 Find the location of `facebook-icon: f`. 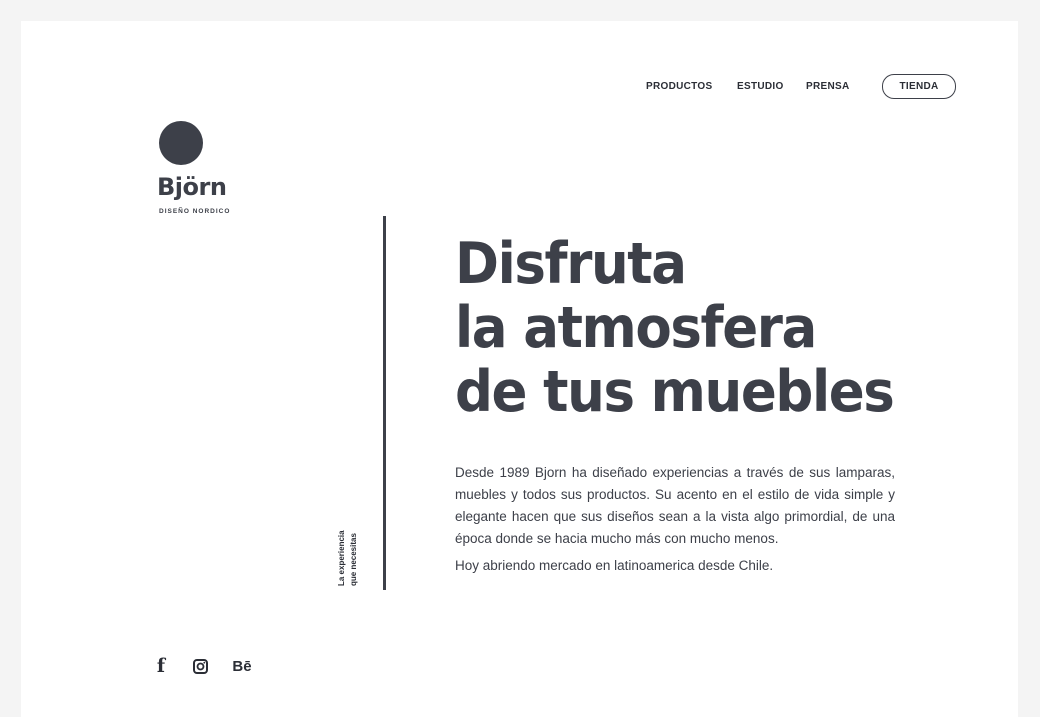

facebook-icon: f is located at coordinates (161, 666).